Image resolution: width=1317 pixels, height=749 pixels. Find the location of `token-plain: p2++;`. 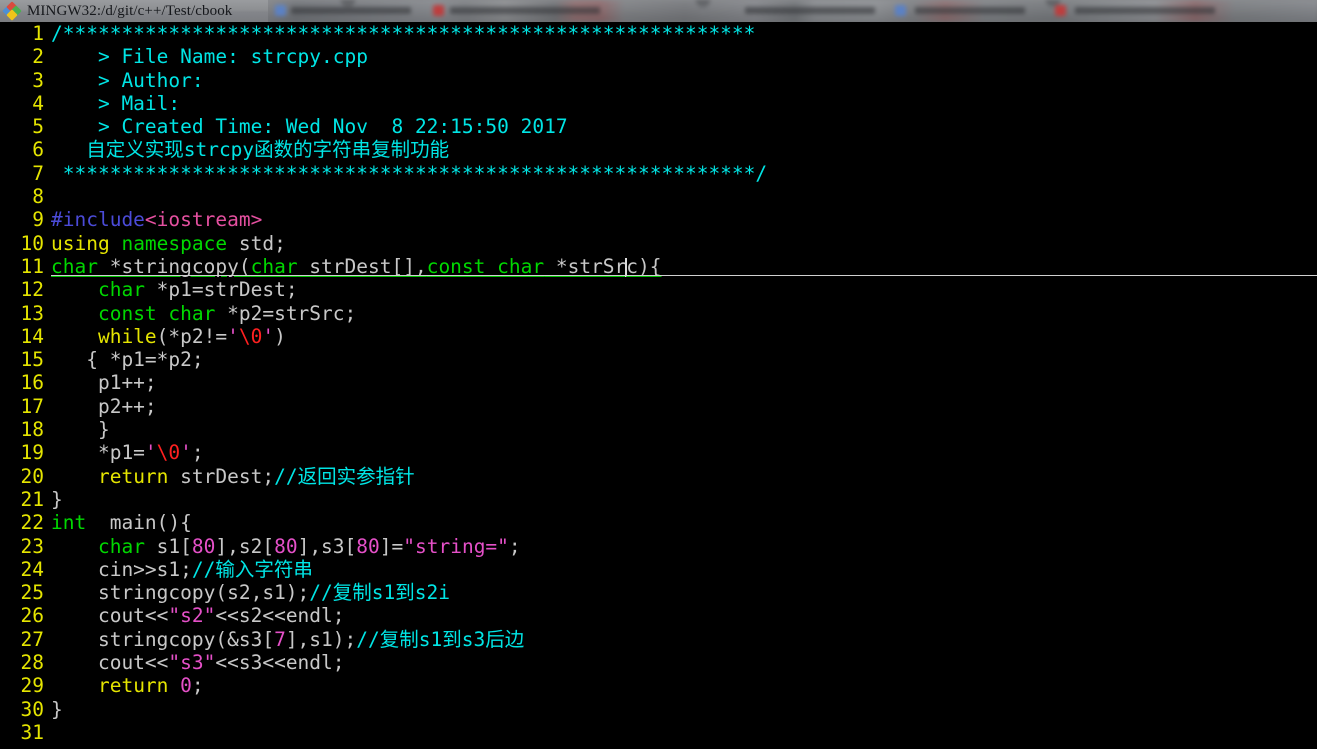

token-plain: p2++; is located at coordinates (104, 406).